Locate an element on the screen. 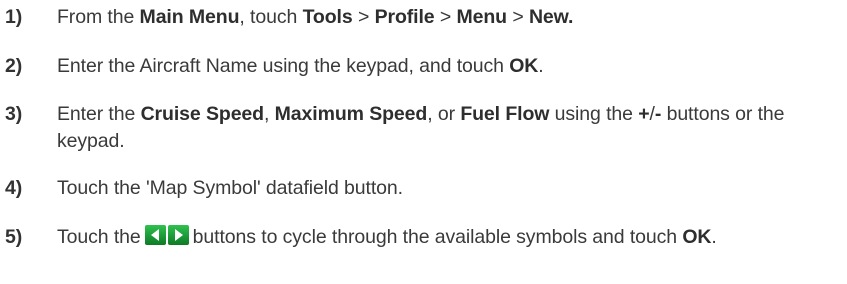 The image size is (847, 284). field-name-fuel-flow: Fuel Flow is located at coordinates (505, 114).